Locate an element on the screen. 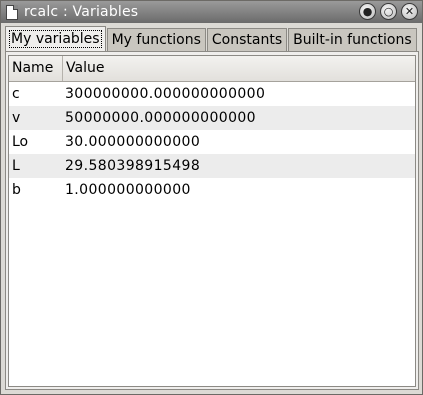 The height and width of the screenshot is (395, 423). table-row: c 300000000.000000000000 is located at coordinates (212, 94).